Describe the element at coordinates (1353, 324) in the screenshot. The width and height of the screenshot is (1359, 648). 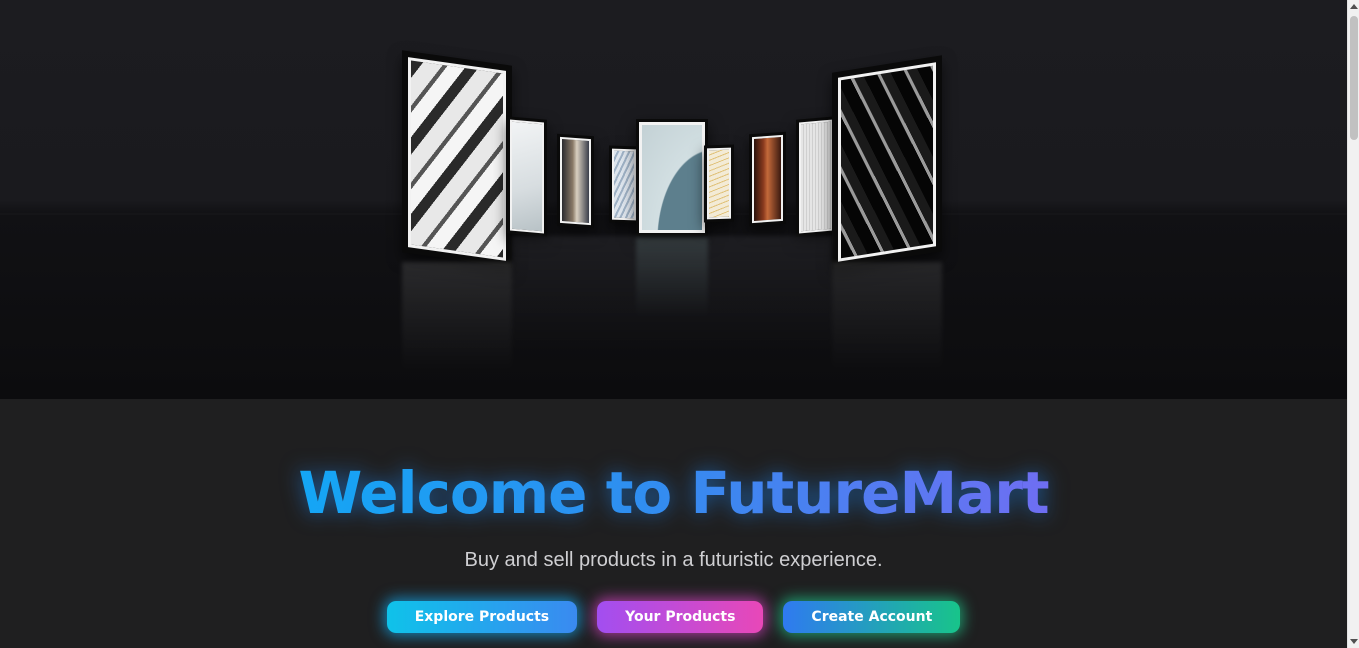
I see `vertical-scrollbar` at that location.